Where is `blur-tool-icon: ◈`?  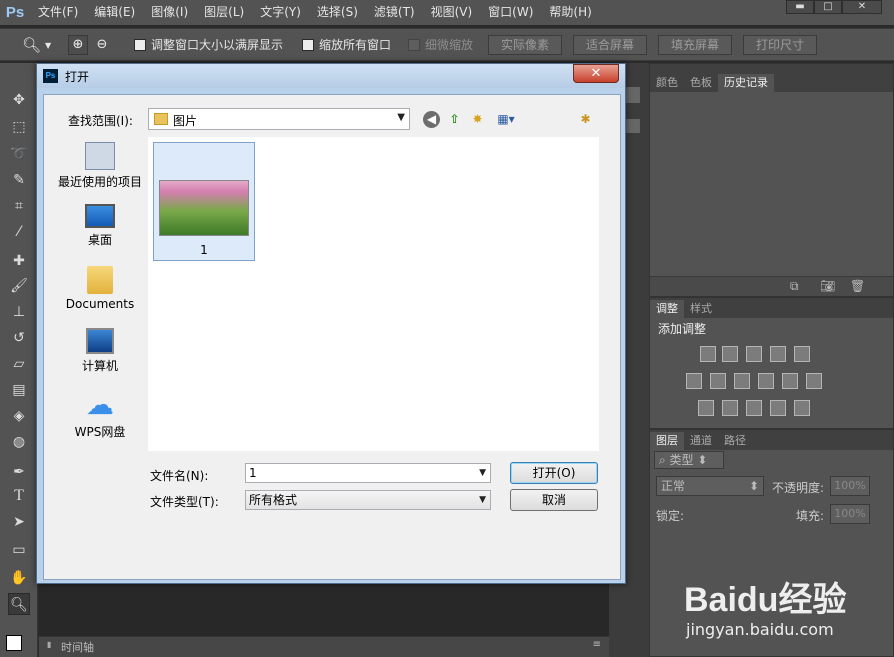 blur-tool-icon: ◈ is located at coordinates (19, 416).